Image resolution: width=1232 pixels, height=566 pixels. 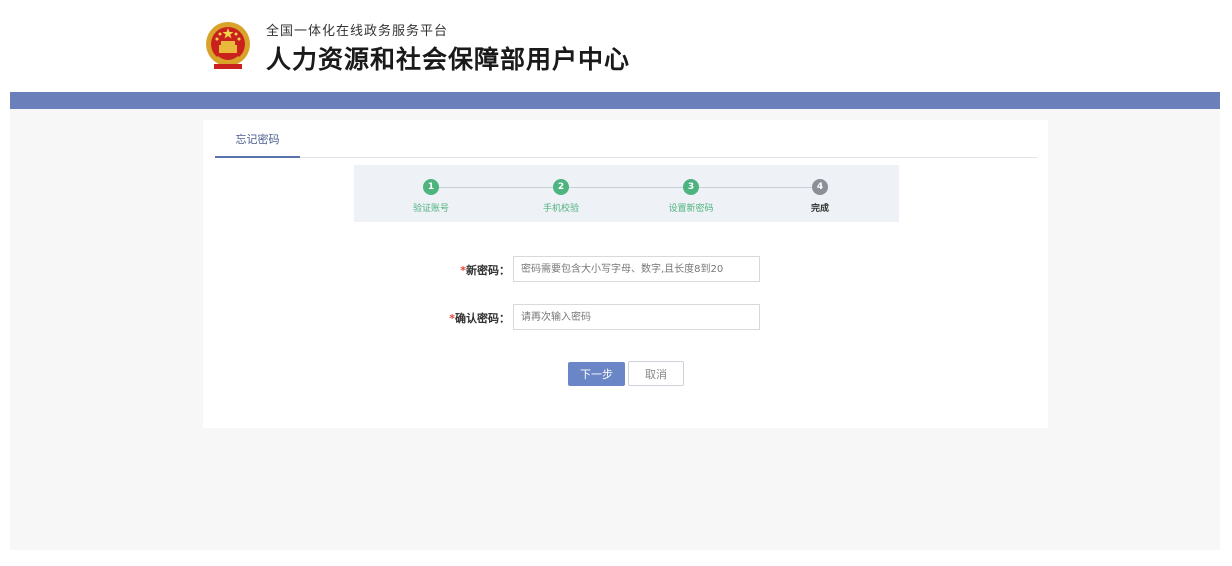 What do you see at coordinates (656, 373) in the screenshot?
I see `cancel-button: 取消` at bounding box center [656, 373].